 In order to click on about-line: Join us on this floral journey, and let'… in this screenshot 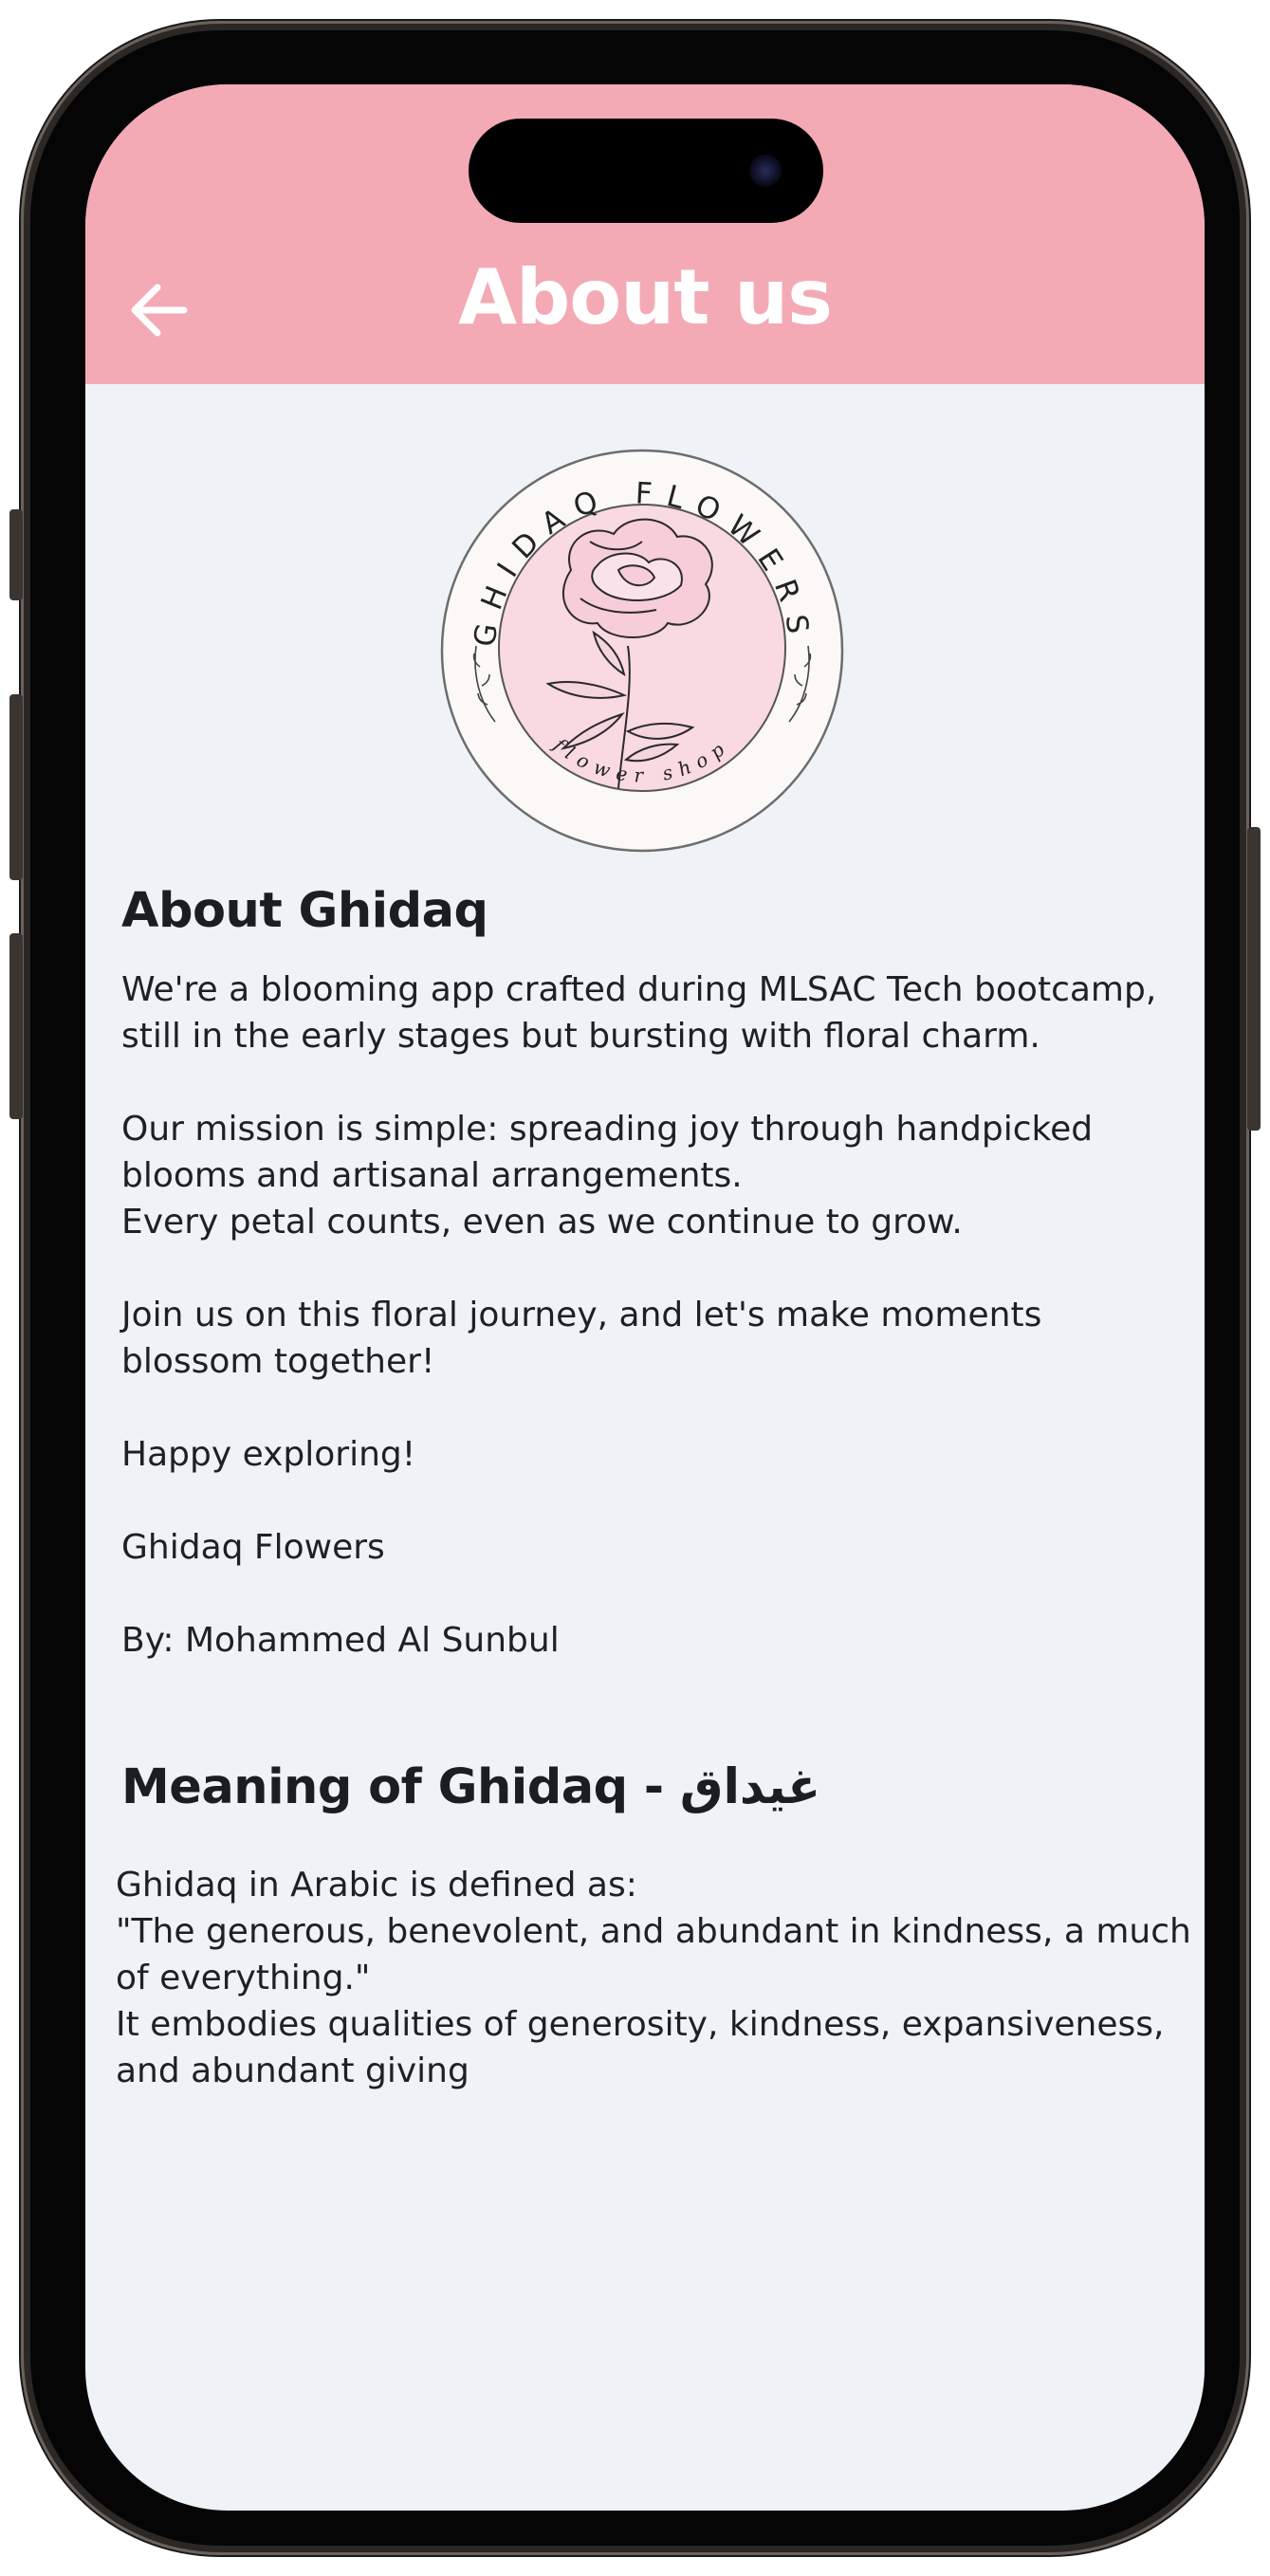, I will do `click(581, 1315)`.